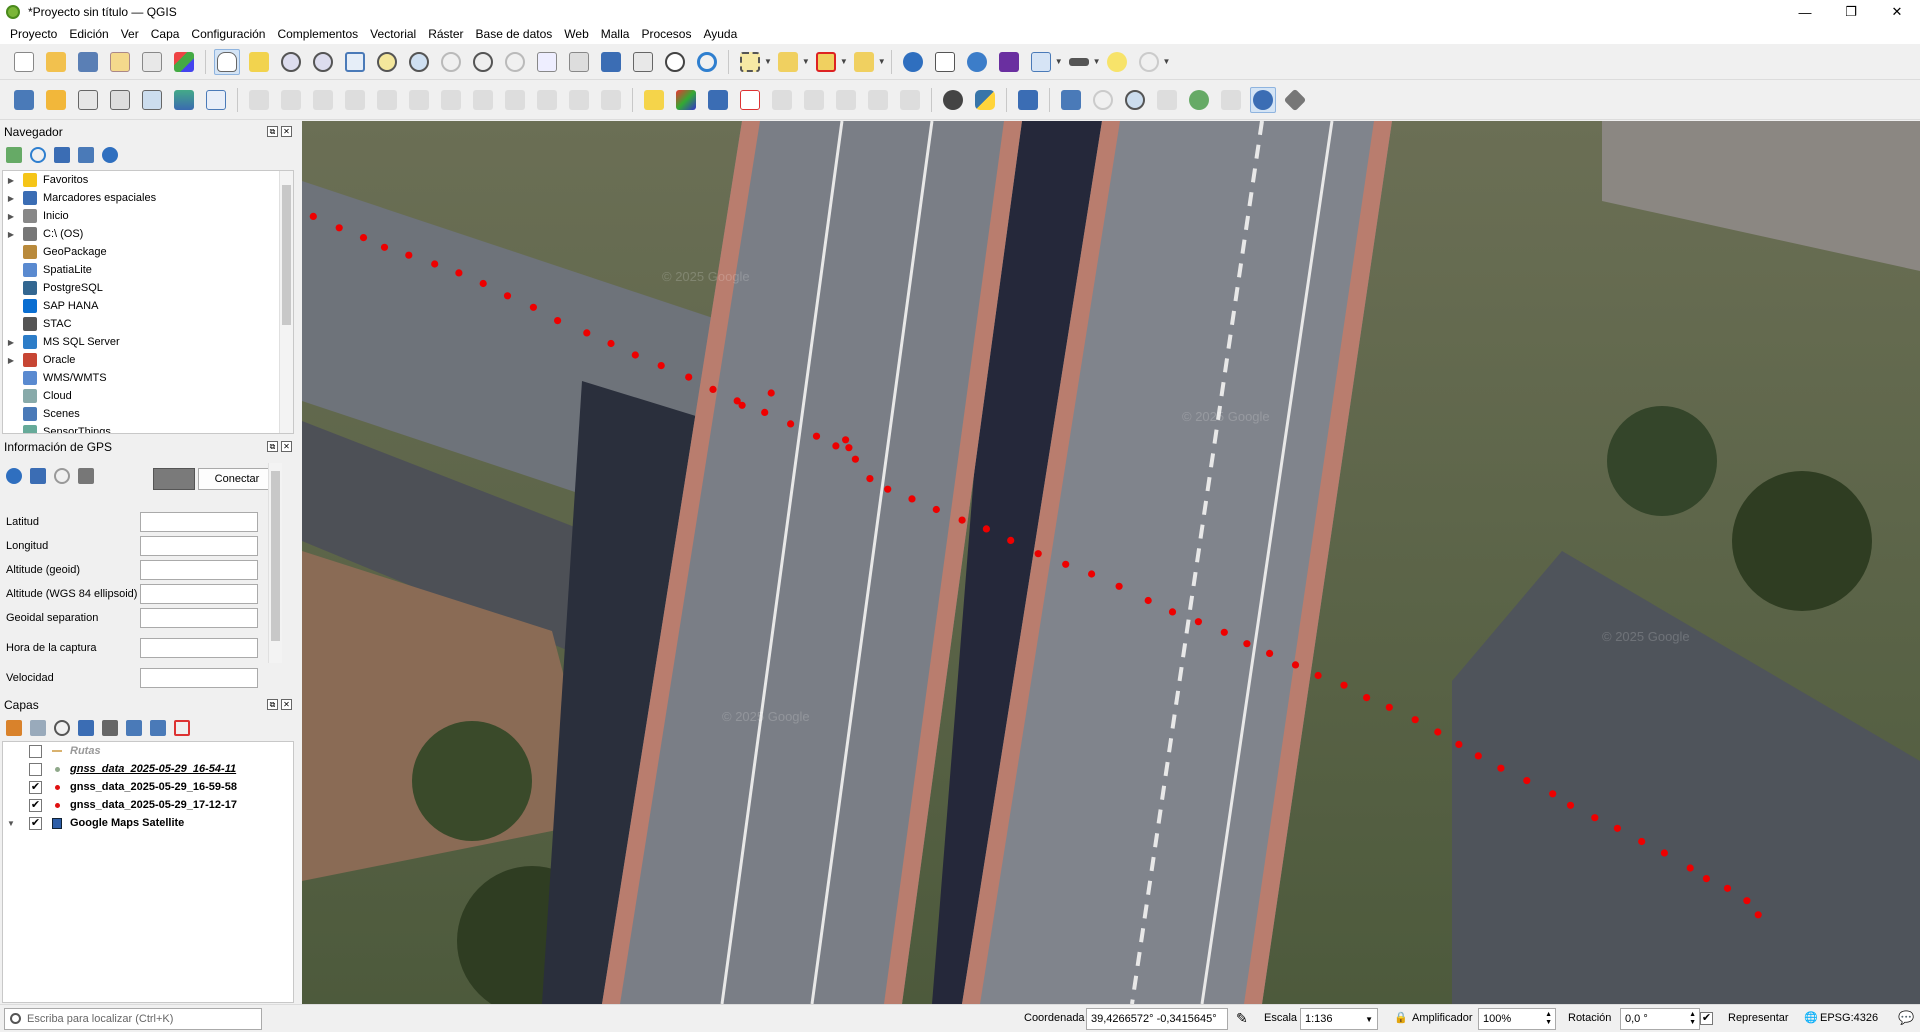 The width and height of the screenshot is (1920, 1032). I want to click on zoom-to-selection-button, so click(387, 62).